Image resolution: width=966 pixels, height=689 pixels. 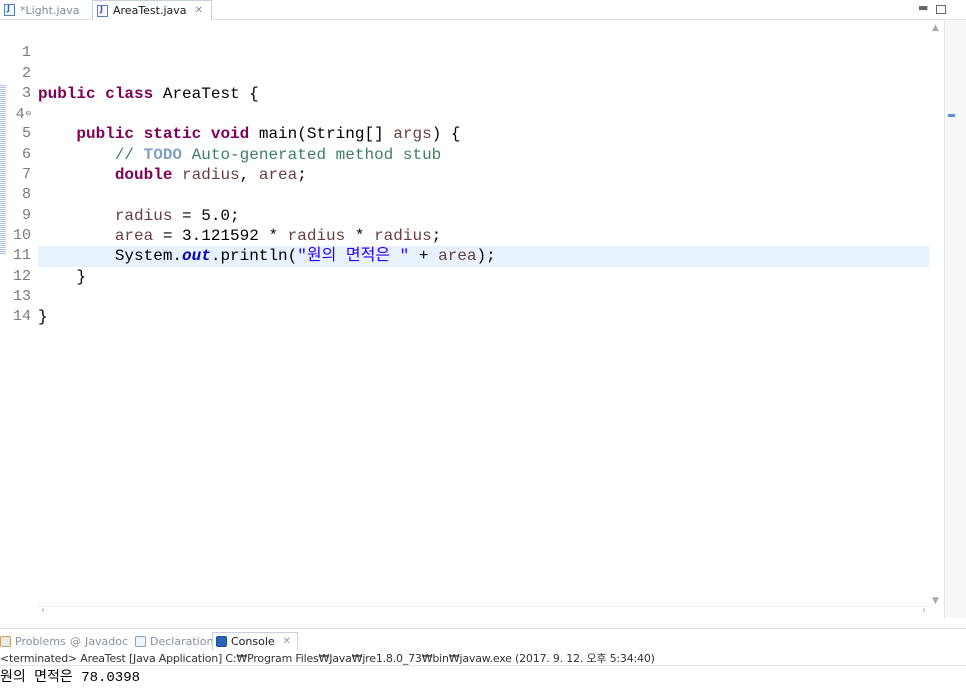 I want to click on code-line-current: 10 System.out.println("원의 면적은 " + area);, so click(x=472, y=236).